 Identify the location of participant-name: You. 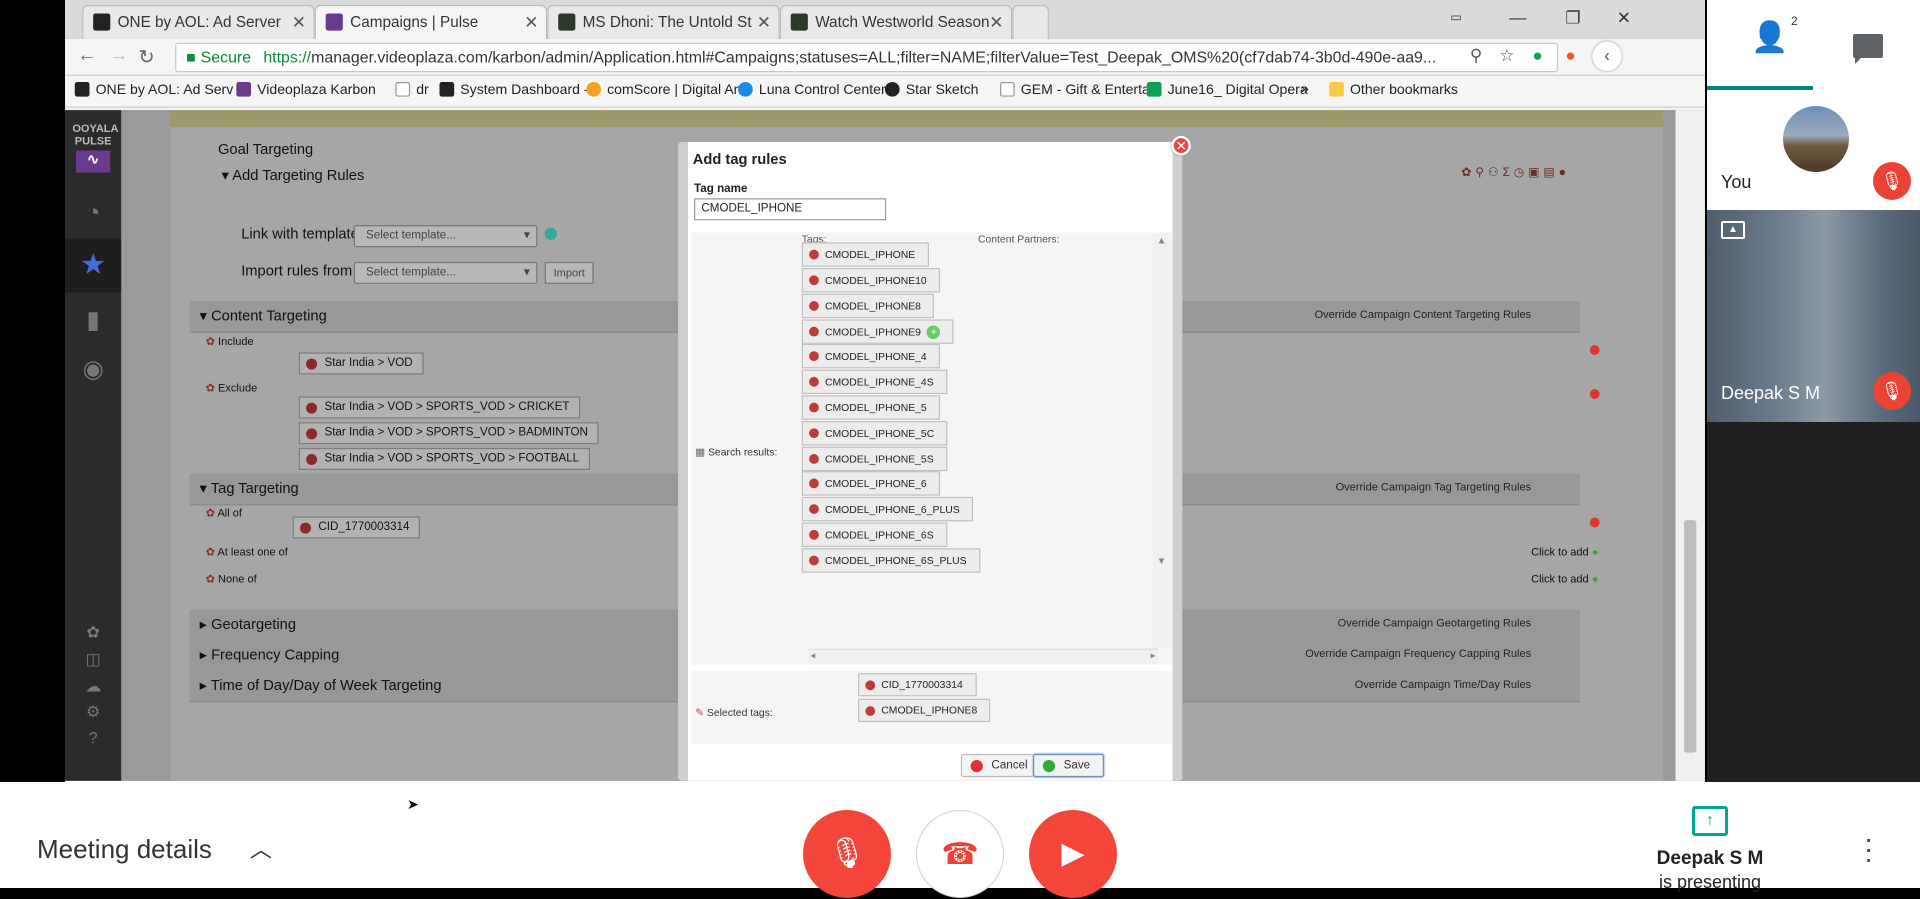
(1736, 182).